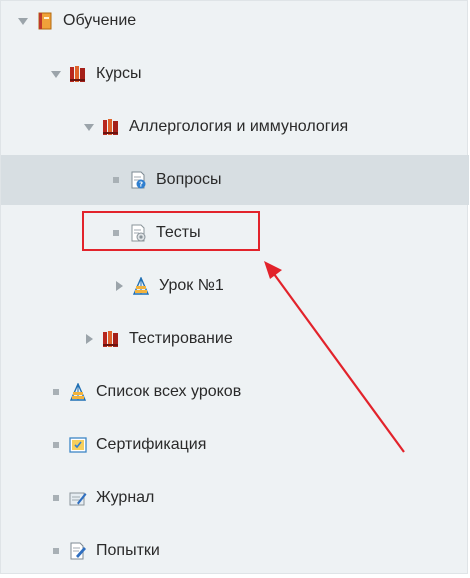  What do you see at coordinates (45, 21) in the screenshot?
I see `book-icon` at bounding box center [45, 21].